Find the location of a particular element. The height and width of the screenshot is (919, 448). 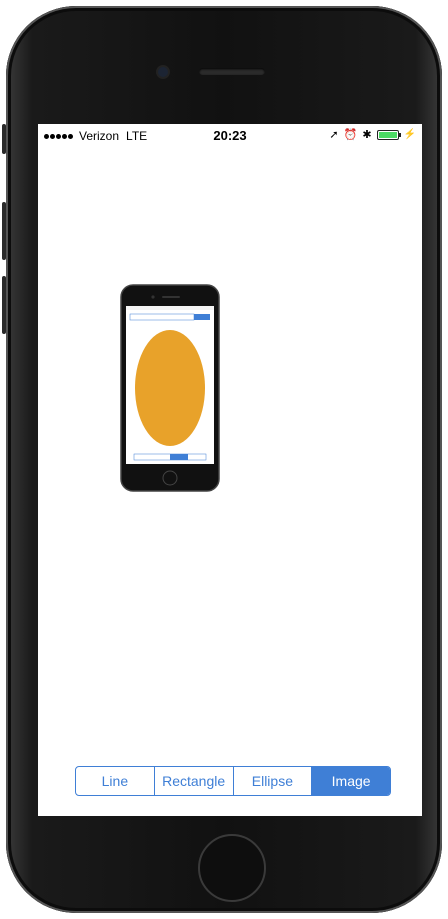

battery-icon is located at coordinates (388, 134).